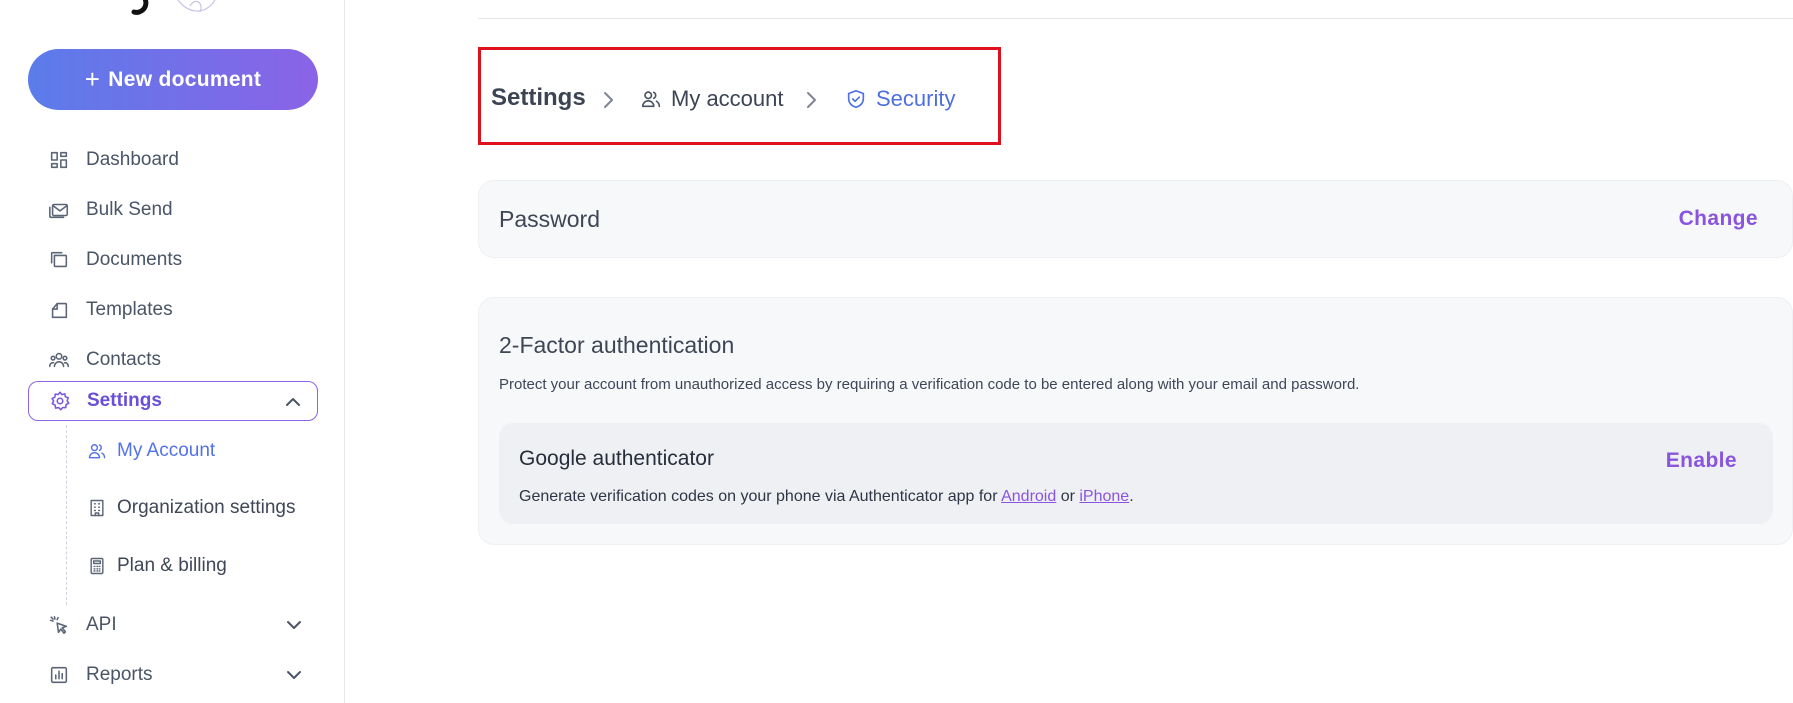 Image resolution: width=1793 pixels, height=703 pixels. I want to click on breadcrumb-my-account-label: My account, so click(727, 98).